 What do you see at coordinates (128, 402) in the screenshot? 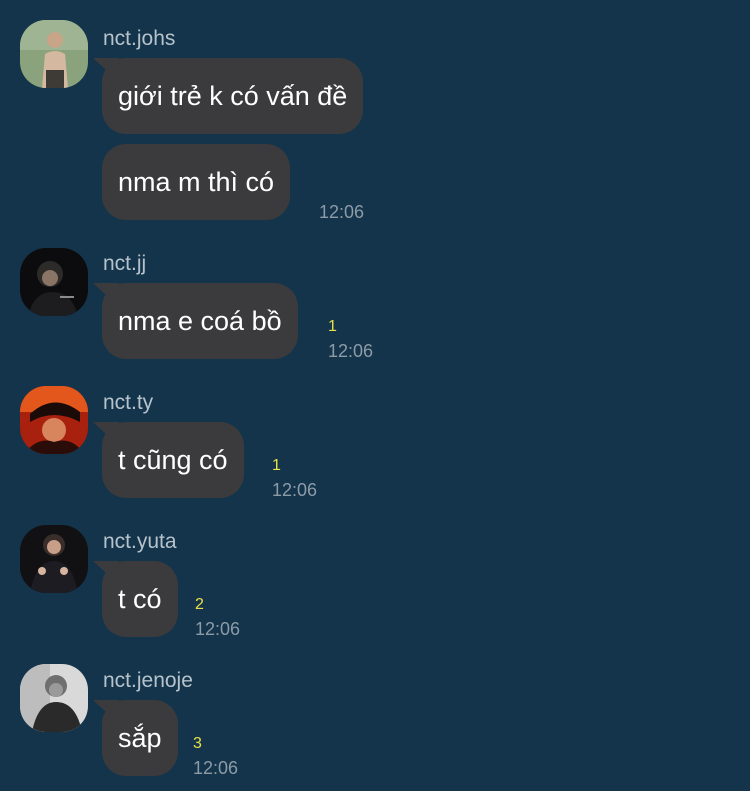
I see `sender-name: nct.ty` at bounding box center [128, 402].